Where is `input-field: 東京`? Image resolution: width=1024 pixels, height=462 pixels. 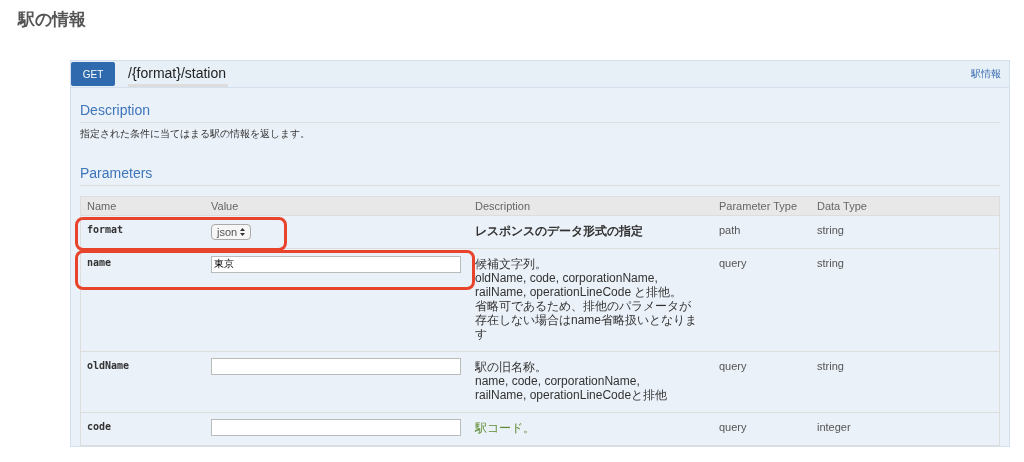 input-field: 東京 is located at coordinates (336, 264).